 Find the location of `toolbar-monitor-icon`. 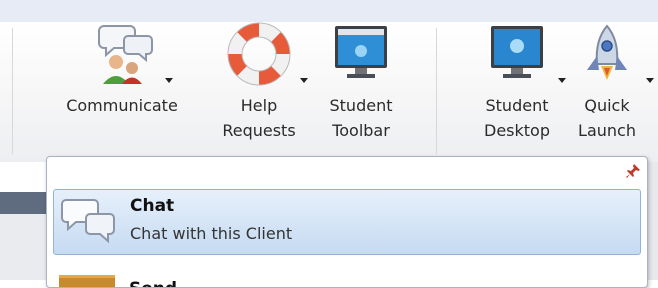

toolbar-monitor-icon is located at coordinates (361, 56).